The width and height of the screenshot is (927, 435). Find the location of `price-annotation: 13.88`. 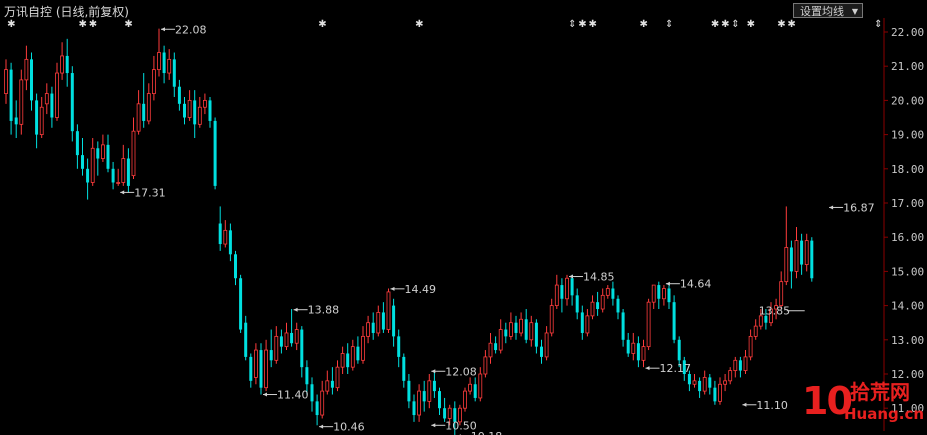

price-annotation: 13.88 is located at coordinates (316, 310).